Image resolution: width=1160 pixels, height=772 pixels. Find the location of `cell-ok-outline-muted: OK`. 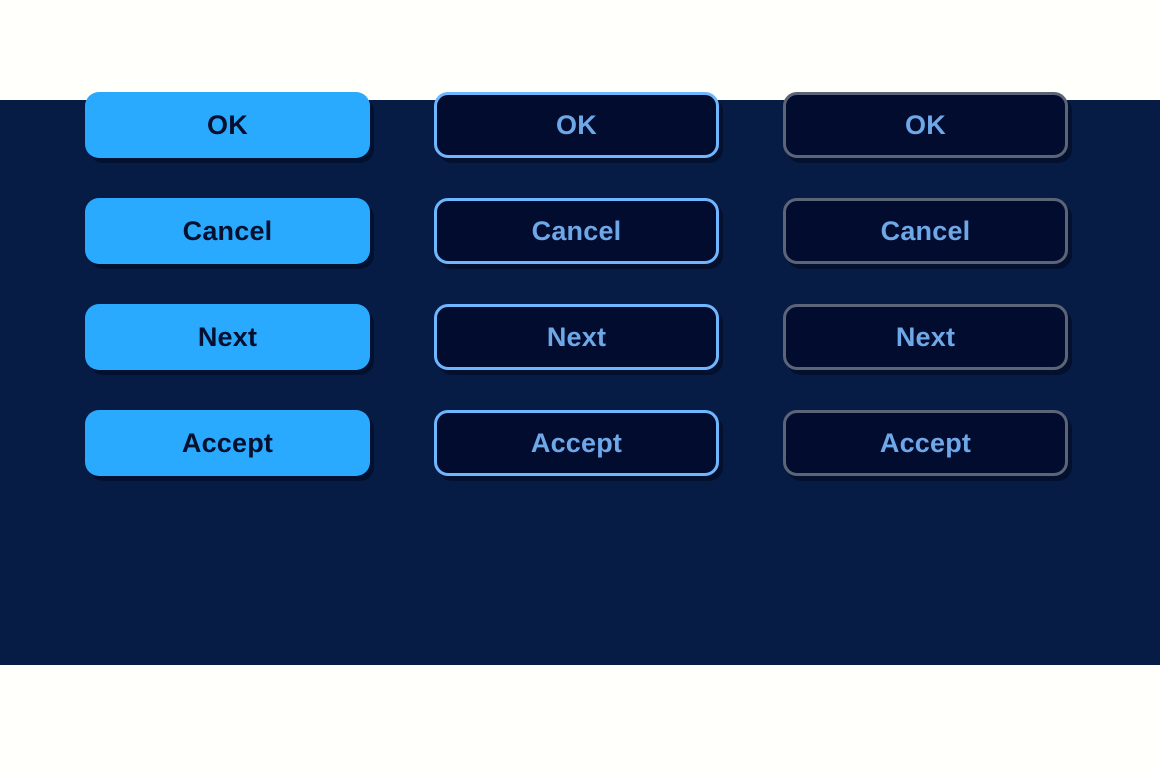

cell-ok-outline-muted: OK is located at coordinates (925, 125).